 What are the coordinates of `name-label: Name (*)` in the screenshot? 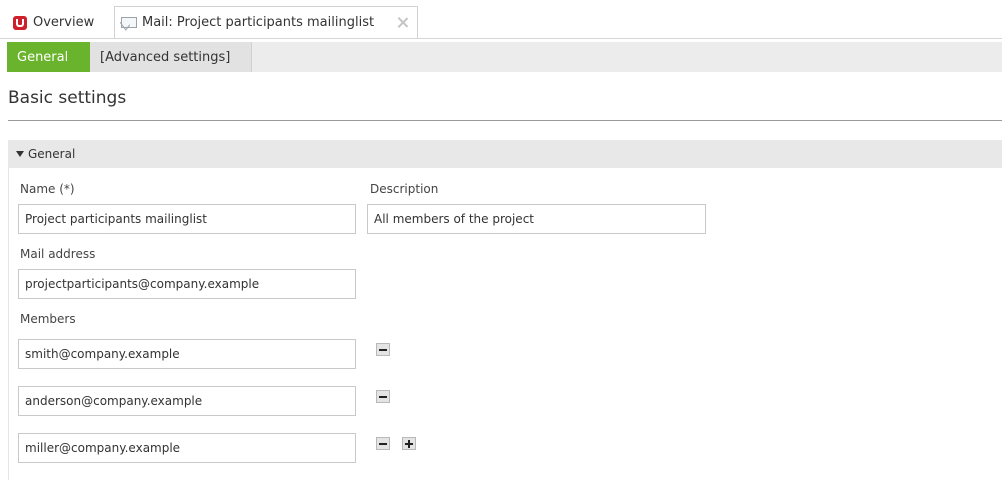 It's located at (47, 189).